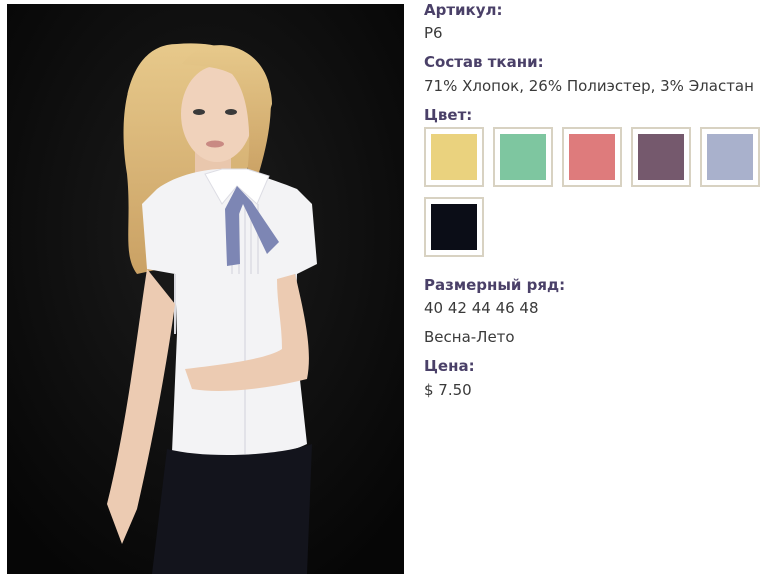 This screenshot has width=770, height=578. What do you see at coordinates (448, 115) in the screenshot?
I see `color-label: Цвет:` at bounding box center [448, 115].